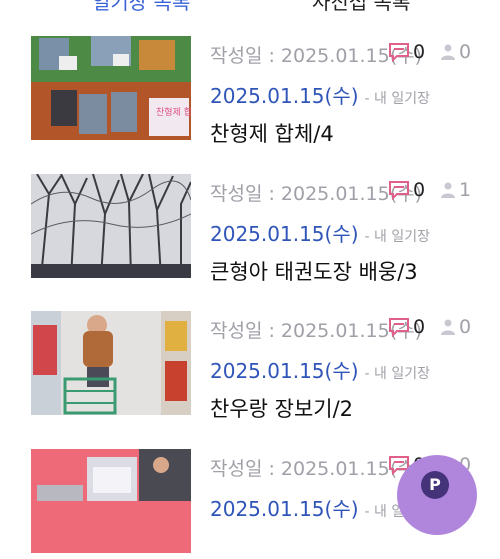 This screenshot has height=559, width=500. What do you see at coordinates (282, 409) in the screenshot?
I see `entry-title: 찬우랑 장보기/2` at bounding box center [282, 409].